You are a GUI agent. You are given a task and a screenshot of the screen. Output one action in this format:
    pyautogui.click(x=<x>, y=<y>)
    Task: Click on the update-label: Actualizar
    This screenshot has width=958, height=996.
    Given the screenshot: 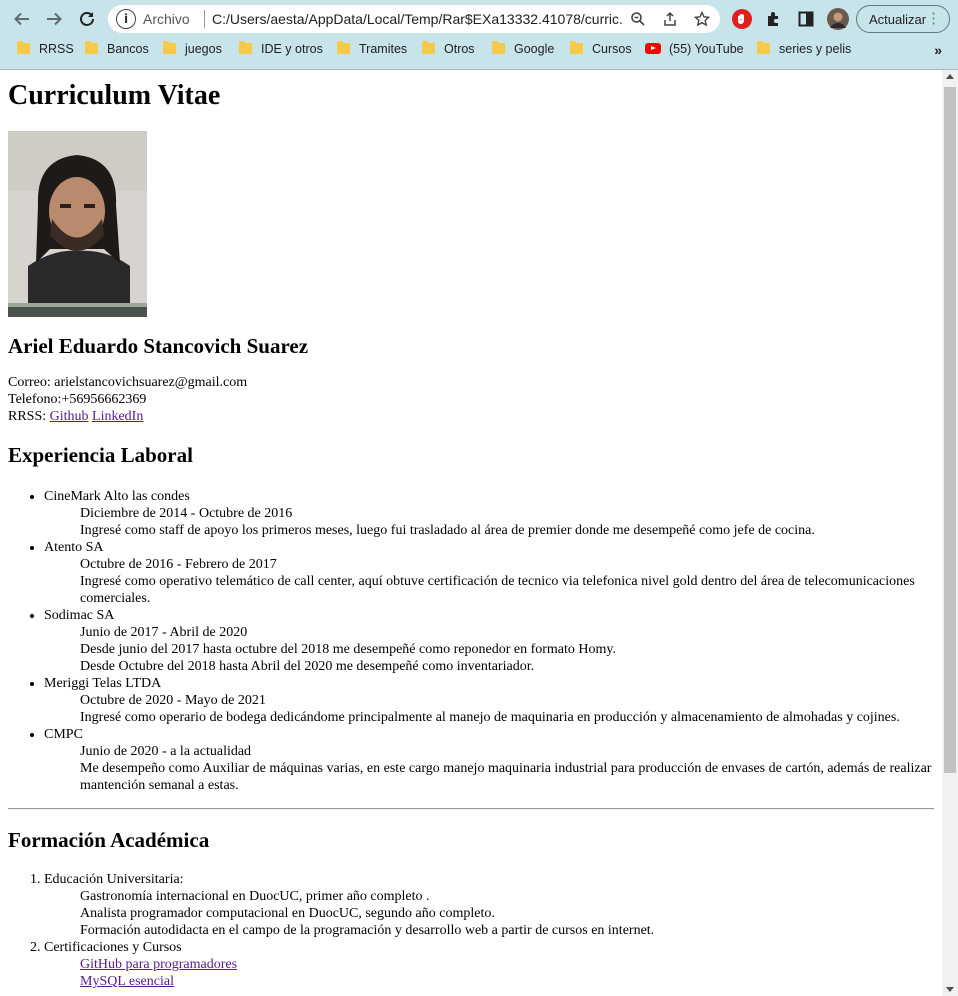 What is the action you would take?
    pyautogui.click(x=898, y=19)
    